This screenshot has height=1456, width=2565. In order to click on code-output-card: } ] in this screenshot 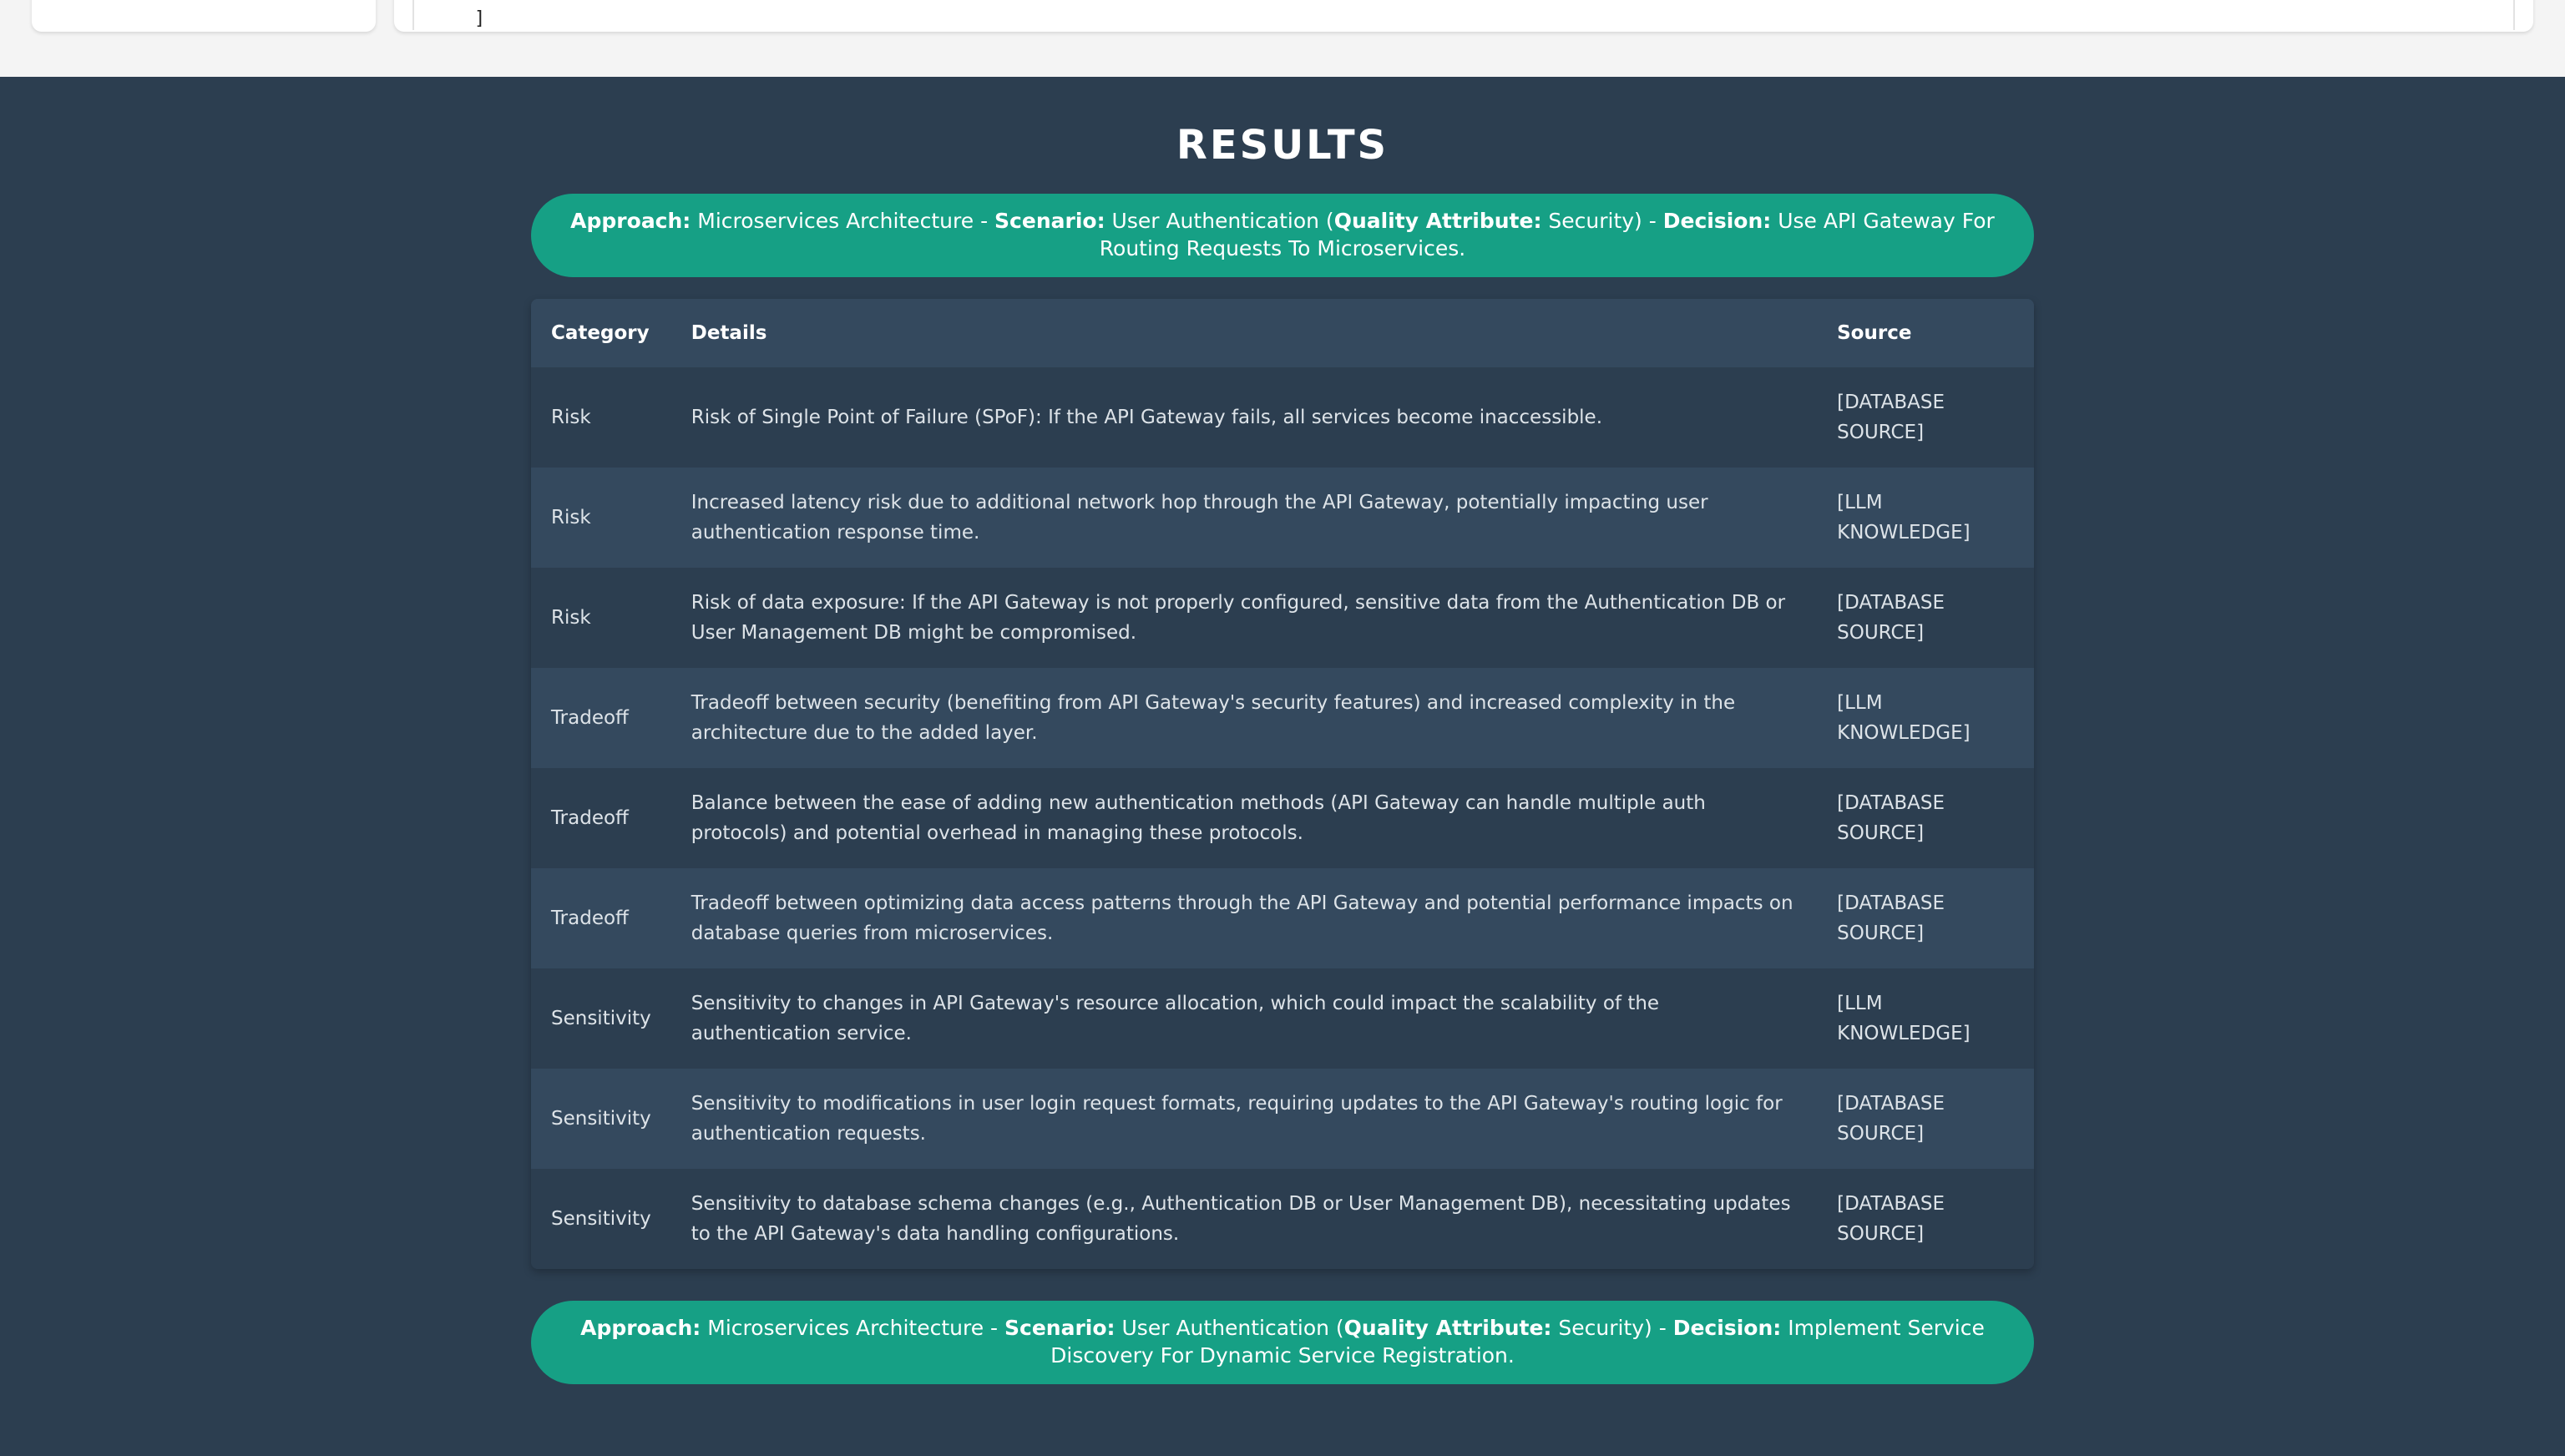, I will do `click(1463, 16)`.